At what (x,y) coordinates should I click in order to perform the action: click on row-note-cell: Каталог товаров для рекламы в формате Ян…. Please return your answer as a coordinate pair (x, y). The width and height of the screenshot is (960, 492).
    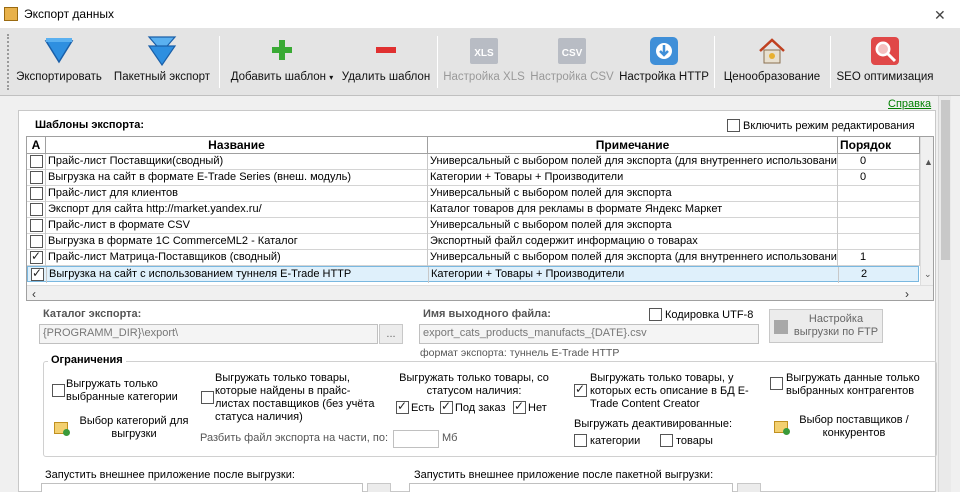
    Looking at the image, I should click on (633, 210).